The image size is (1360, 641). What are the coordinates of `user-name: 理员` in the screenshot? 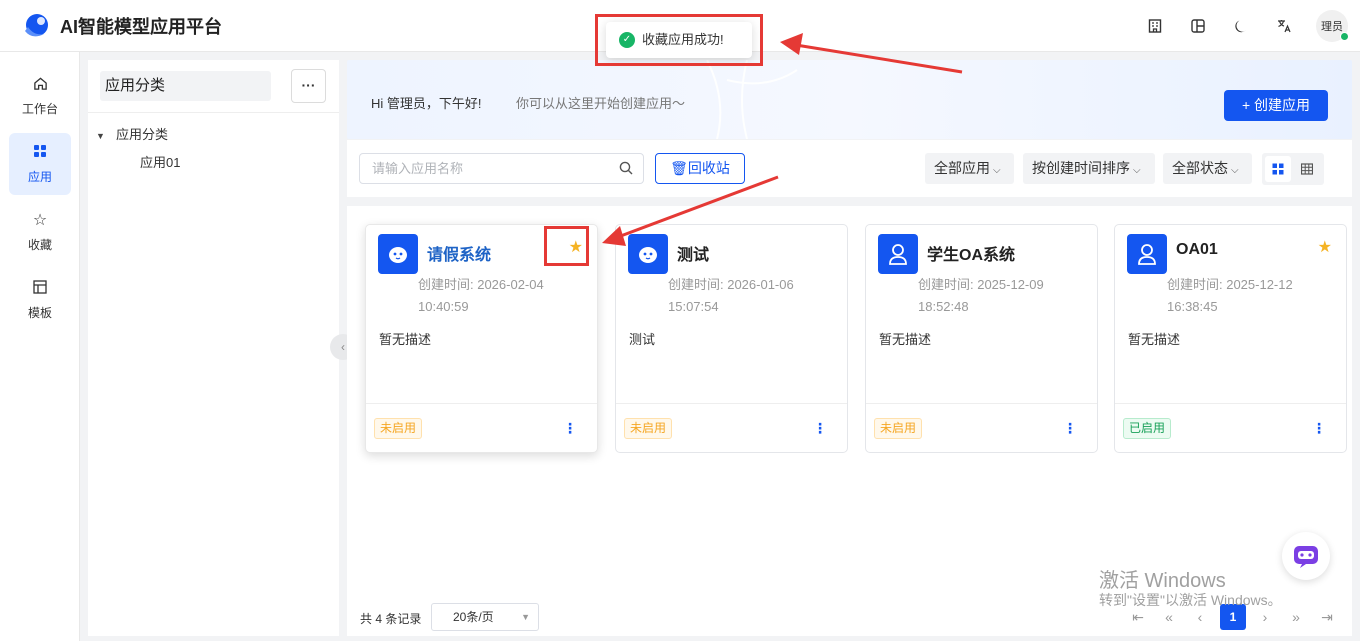 It's located at (1332, 27).